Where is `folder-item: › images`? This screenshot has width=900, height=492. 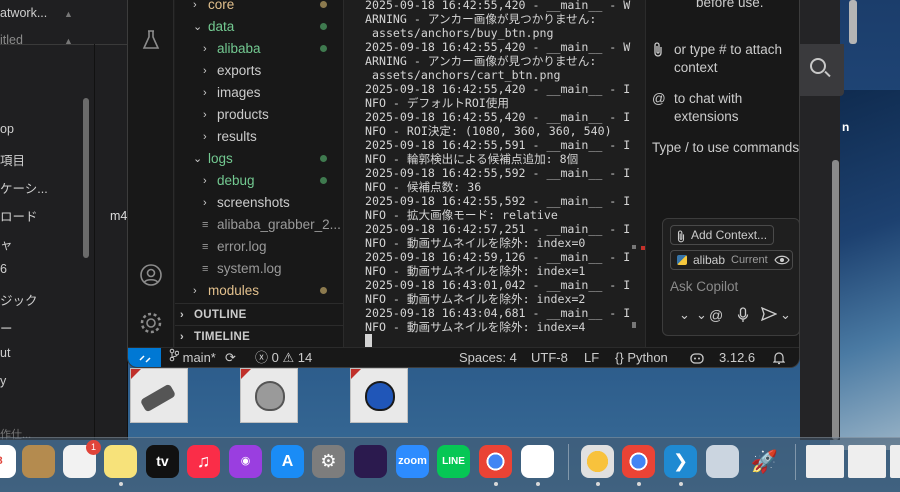
folder-item: › images is located at coordinates (259, 93).